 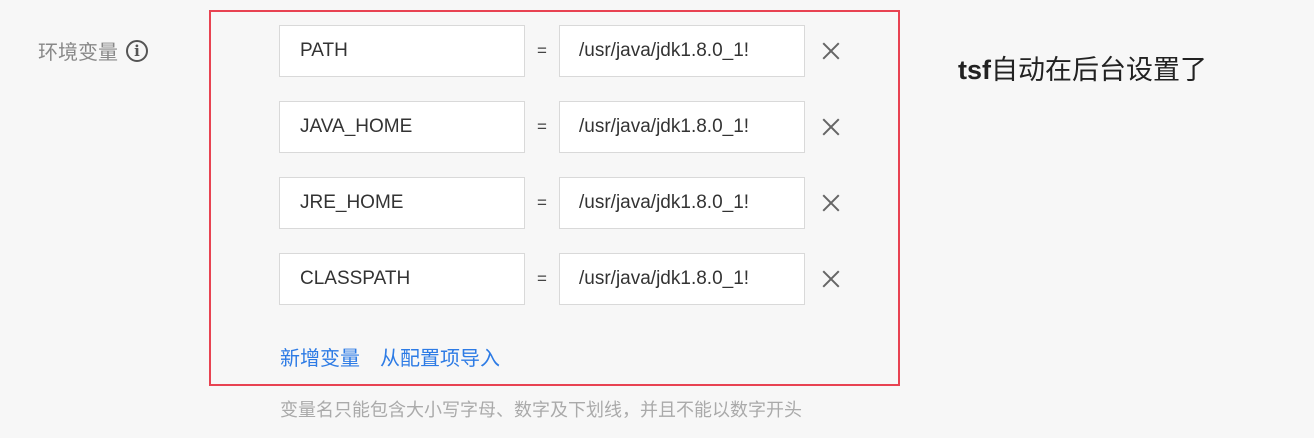 I want to click on variable-name-input: CLASSPATH, so click(x=402, y=279).